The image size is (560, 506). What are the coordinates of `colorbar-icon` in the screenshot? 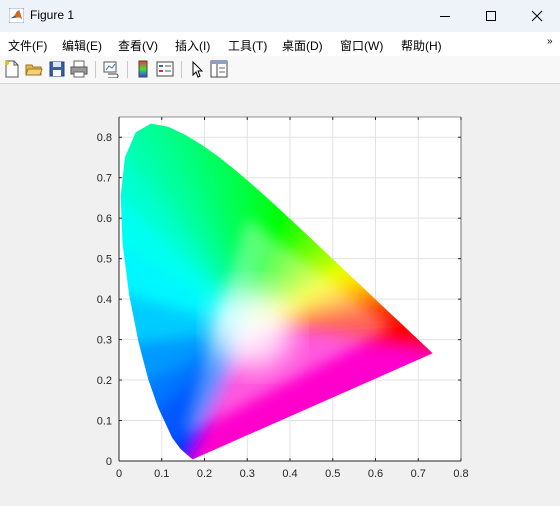 It's located at (143, 69).